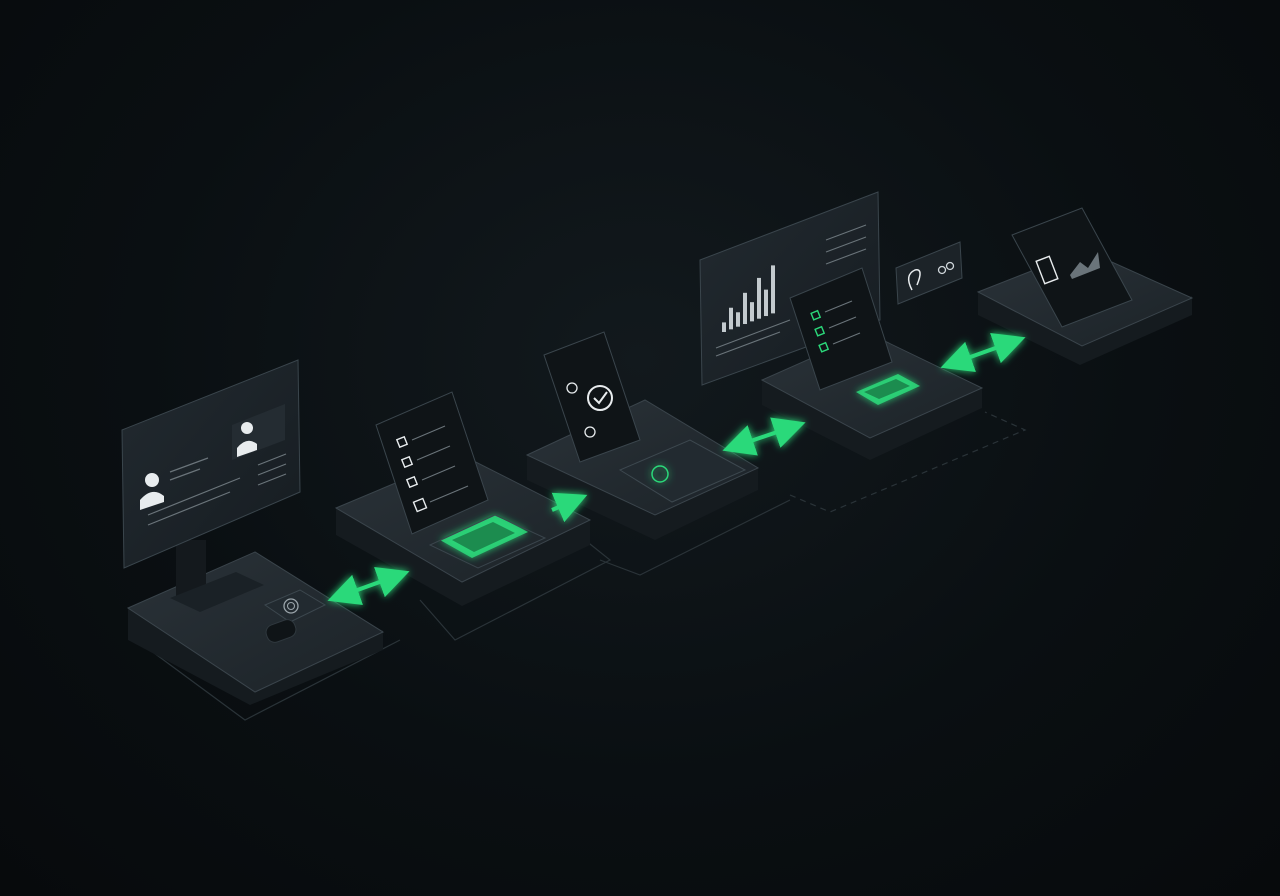  I want to click on base-top, so click(255, 622).